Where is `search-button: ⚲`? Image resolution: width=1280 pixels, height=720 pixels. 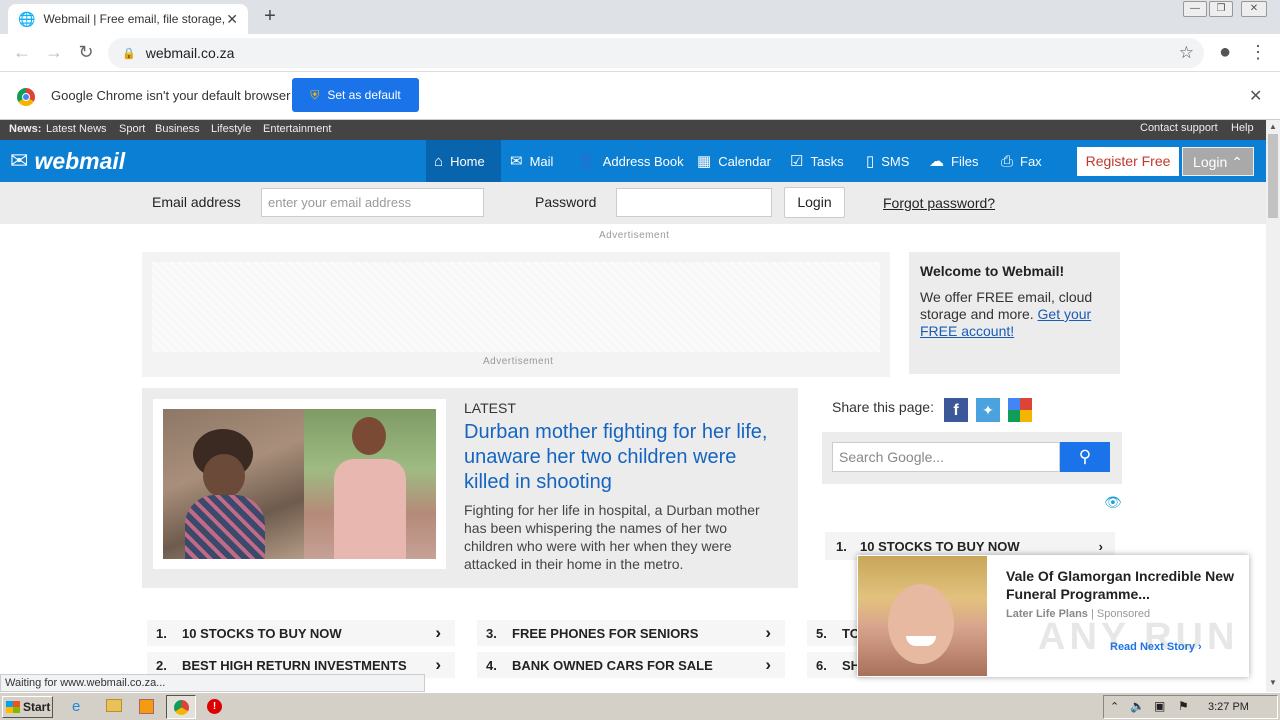
search-button: ⚲ is located at coordinates (1085, 457).